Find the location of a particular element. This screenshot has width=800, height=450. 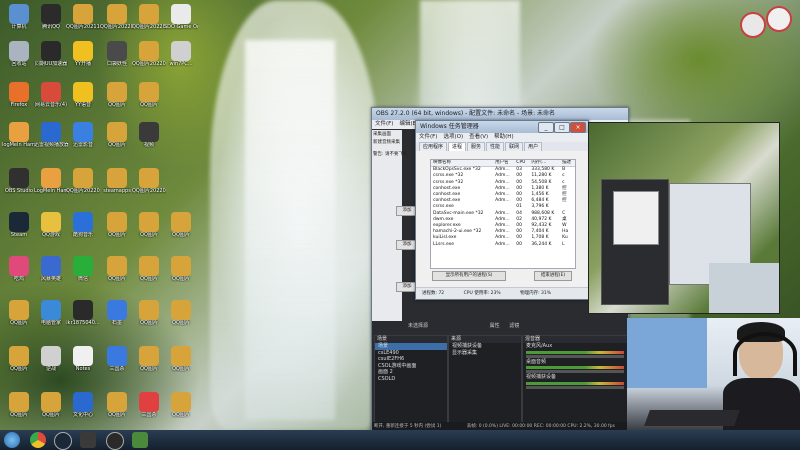

tm-menu-item: 选项(O) is located at coordinates (453, 137).